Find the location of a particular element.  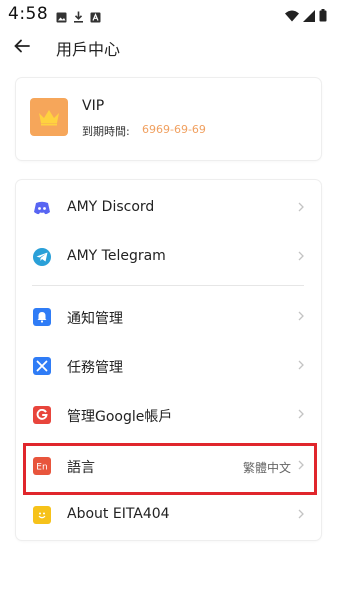

wifi-icon is located at coordinates (292, 16).